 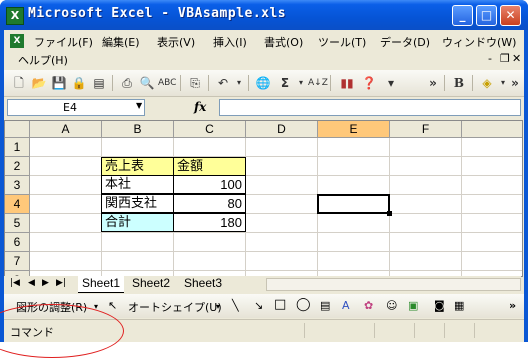 I want to click on cell-b4: 関西支社, so click(x=137, y=203).